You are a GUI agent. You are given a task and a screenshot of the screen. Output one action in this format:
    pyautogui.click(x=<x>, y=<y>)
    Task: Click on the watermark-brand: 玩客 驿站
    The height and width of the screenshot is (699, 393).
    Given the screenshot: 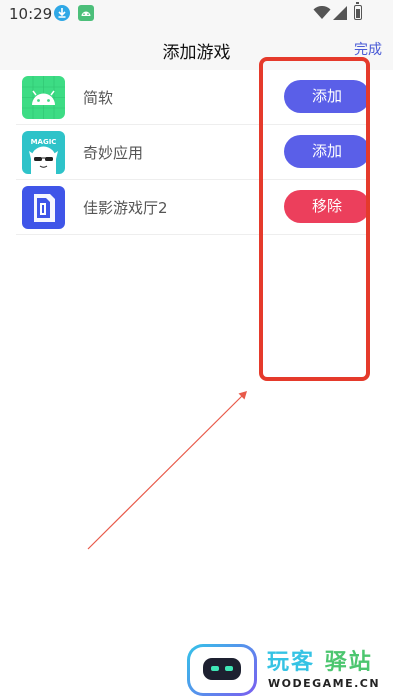 What is the action you would take?
    pyautogui.click(x=320, y=662)
    